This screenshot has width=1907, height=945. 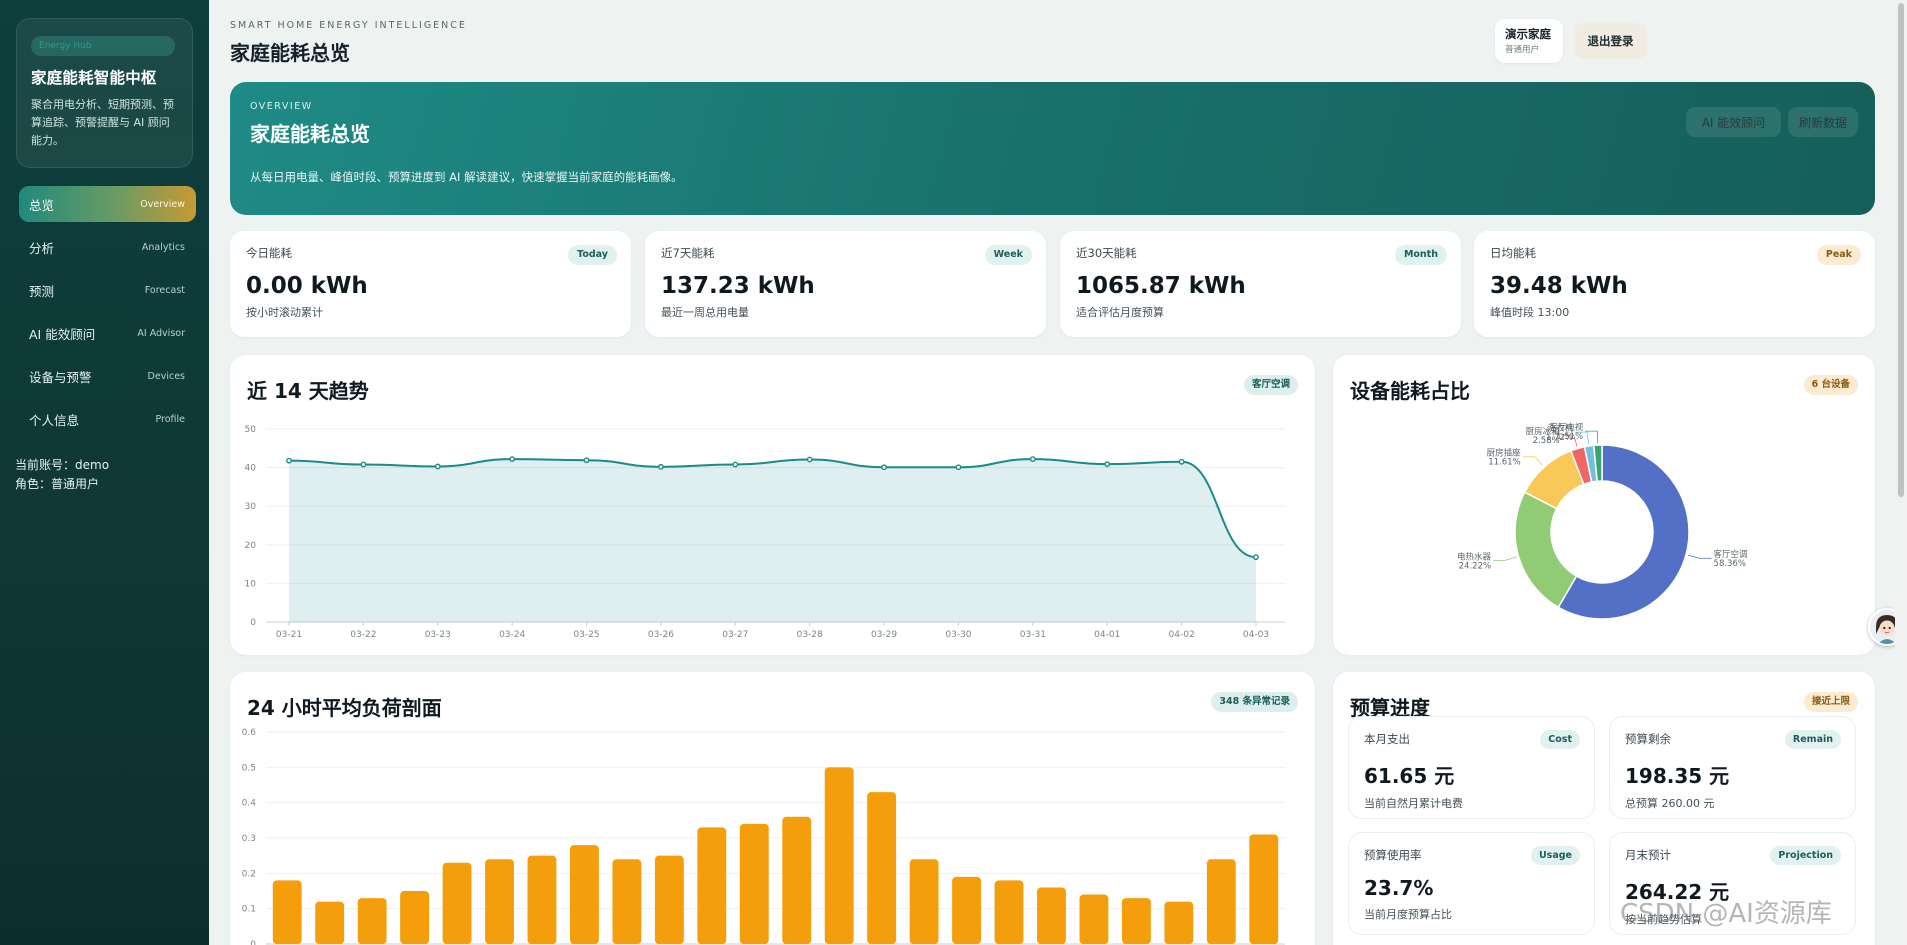 I want to click on budget-badge: Cost, so click(x=1560, y=739).